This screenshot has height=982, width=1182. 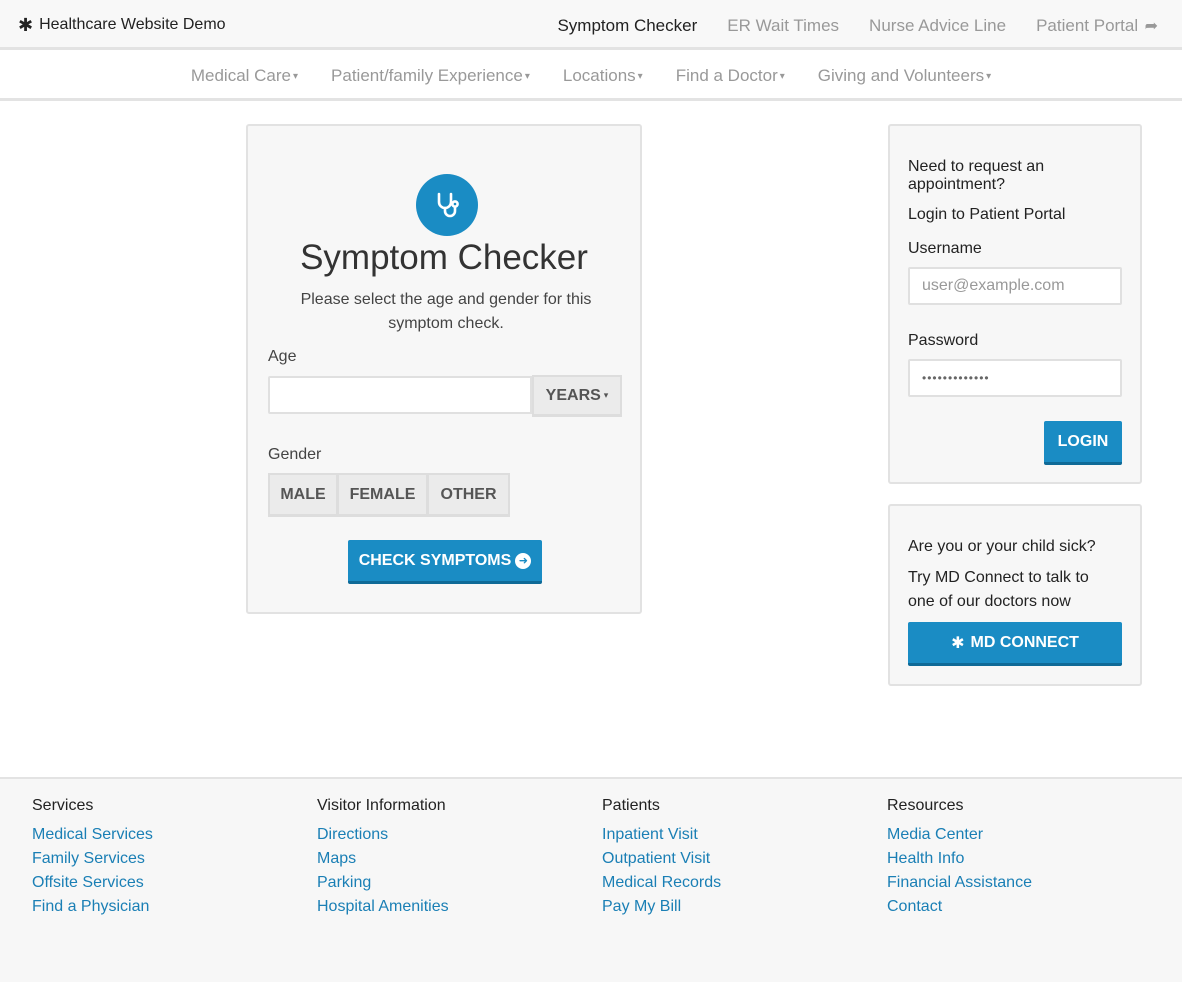 I want to click on password-field: •••••••••••••, so click(x=1015, y=378).